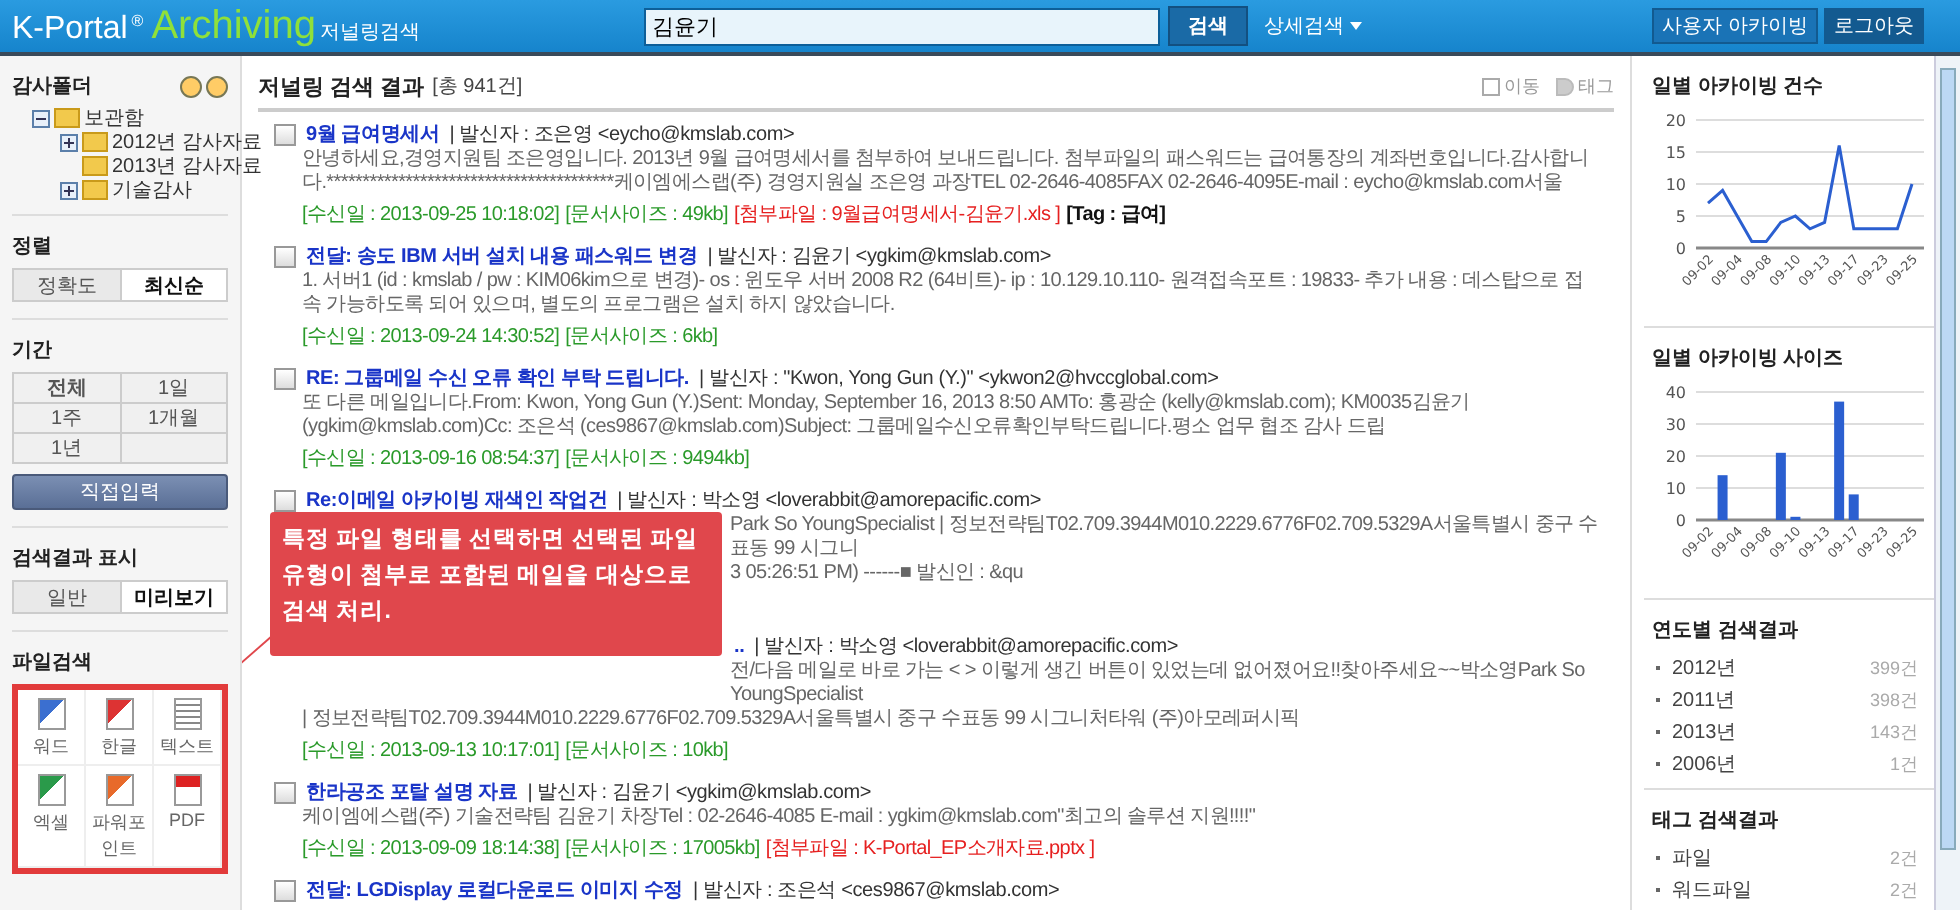 This screenshot has height=910, width=1960. What do you see at coordinates (1781, 858) in the screenshot?
I see `result-link: 파일` at bounding box center [1781, 858].